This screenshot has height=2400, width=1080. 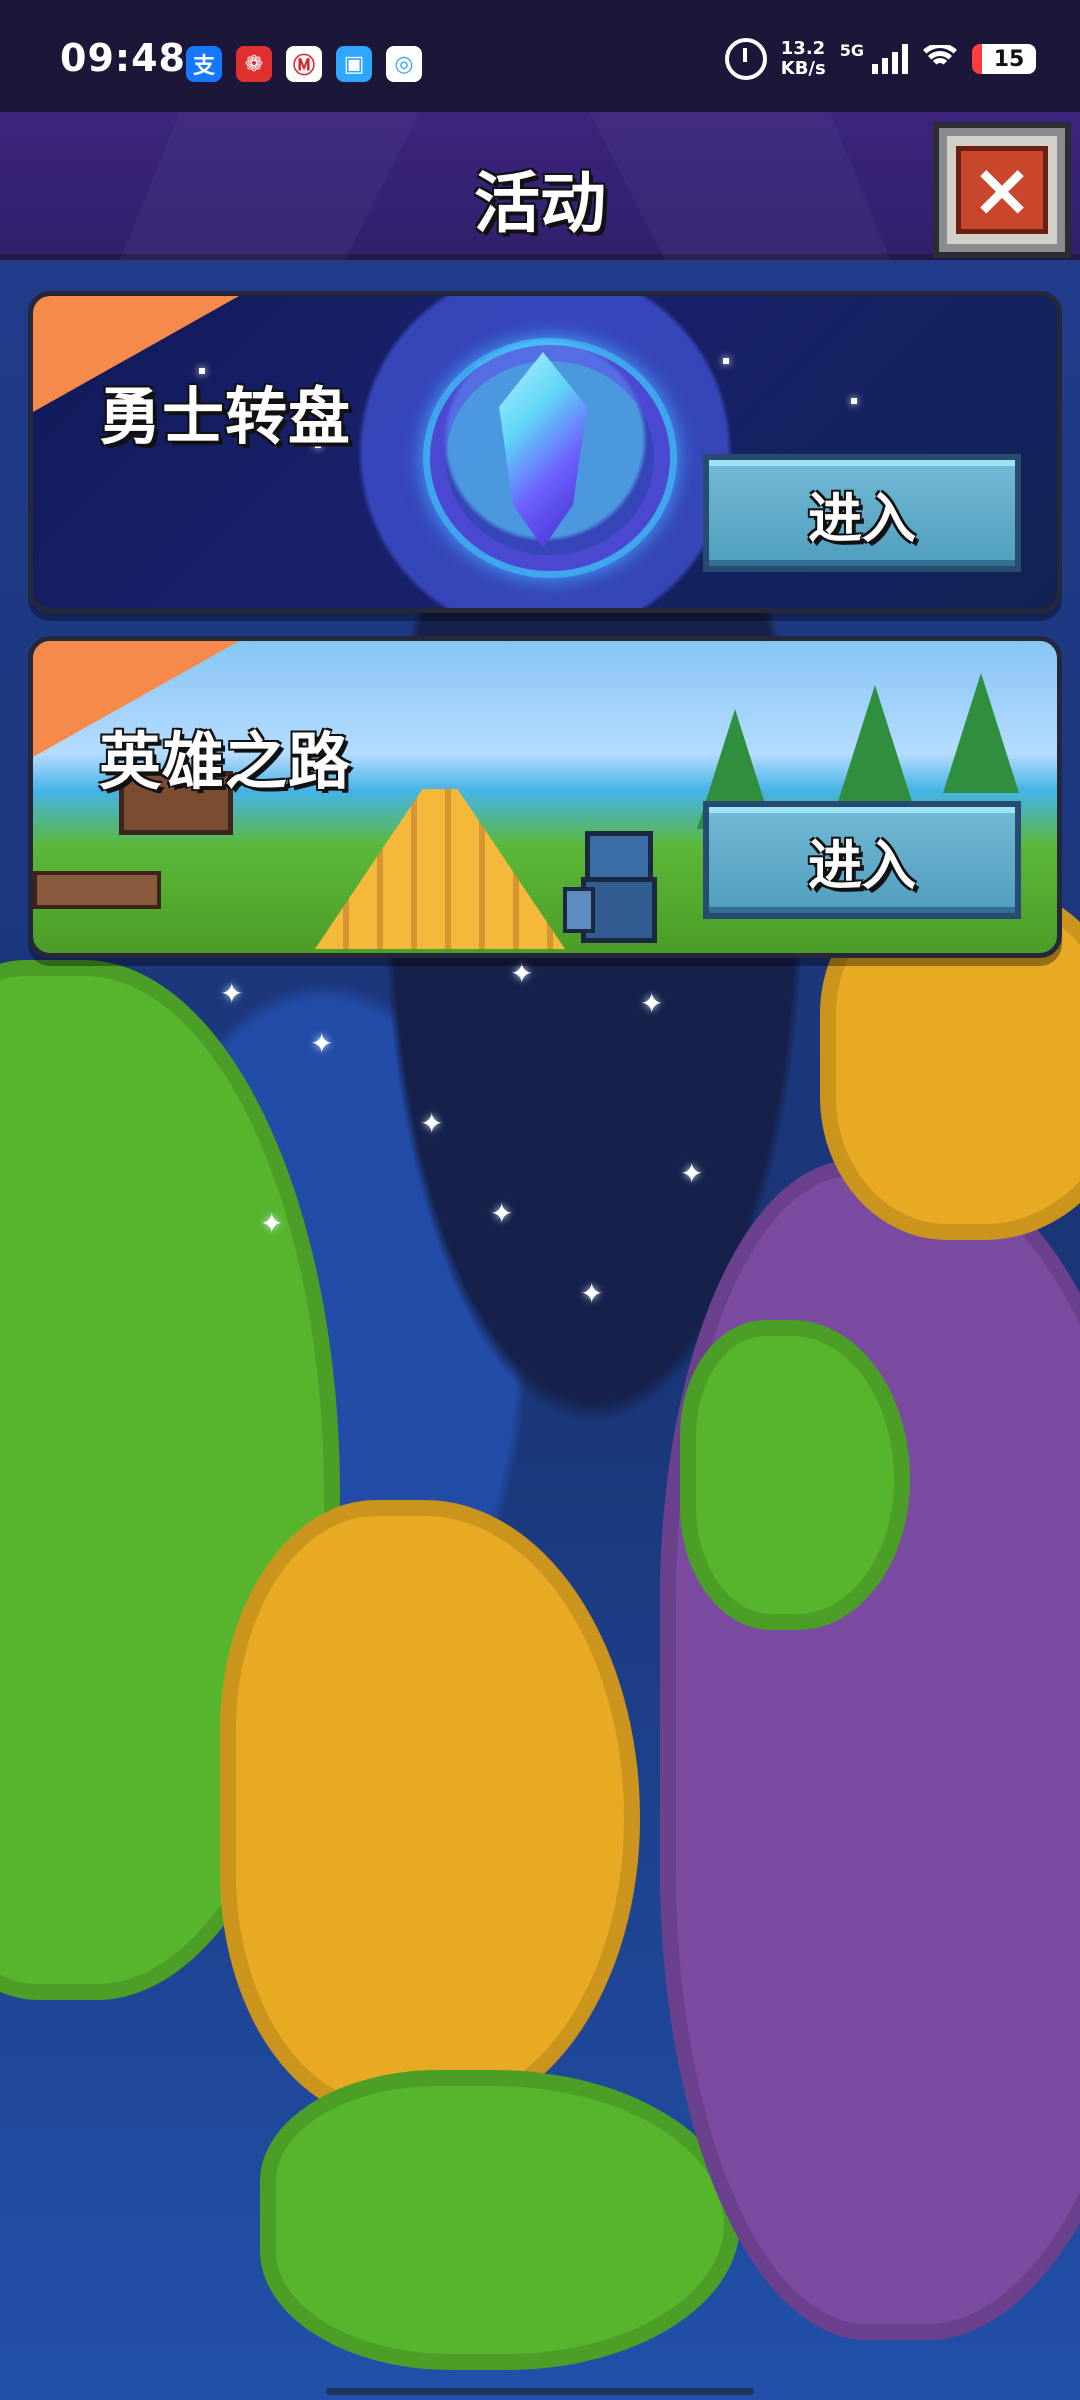 I want to click on hero-road-enter-button: 进入, so click(x=862, y=860).